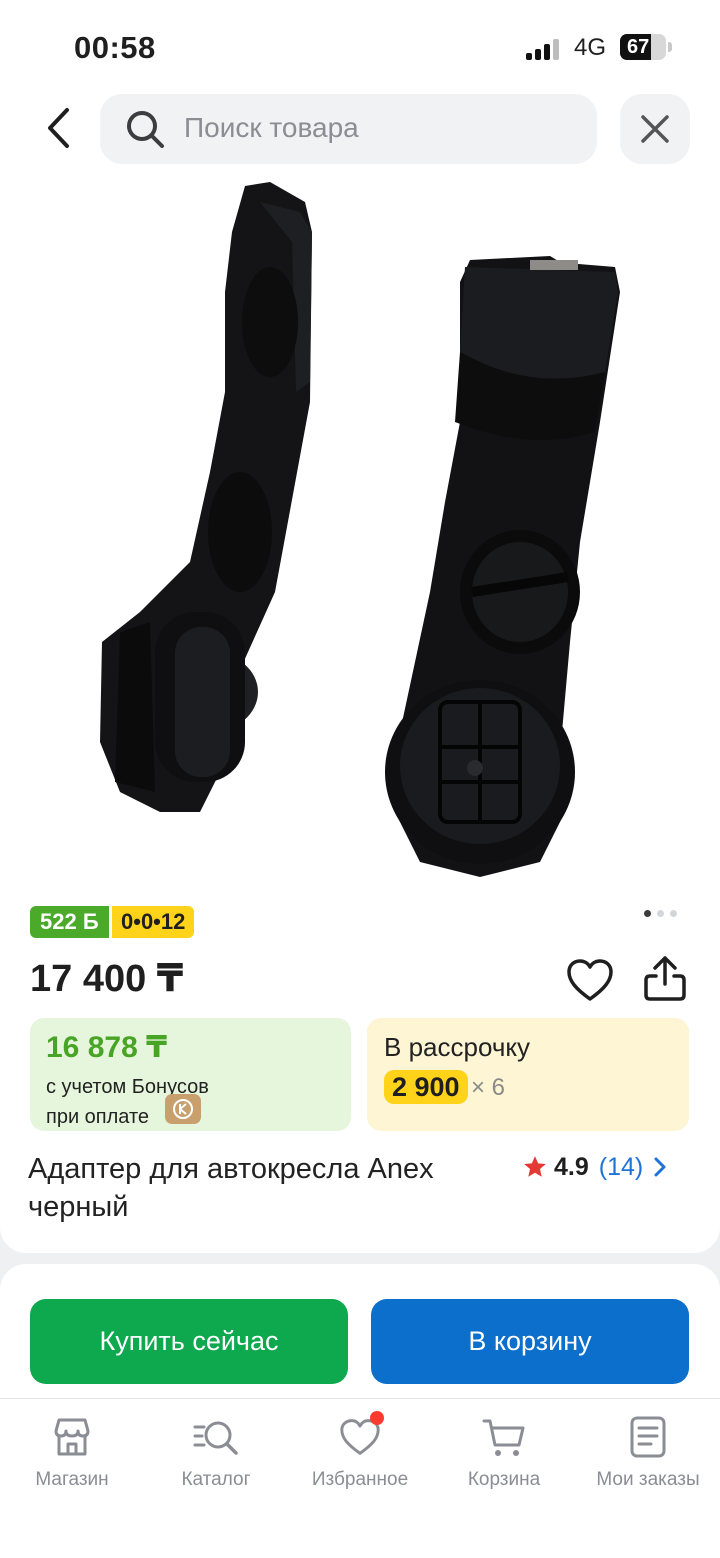 Image resolution: width=720 pixels, height=1558 pixels. I want to click on cart-icon, so click(503, 1437).